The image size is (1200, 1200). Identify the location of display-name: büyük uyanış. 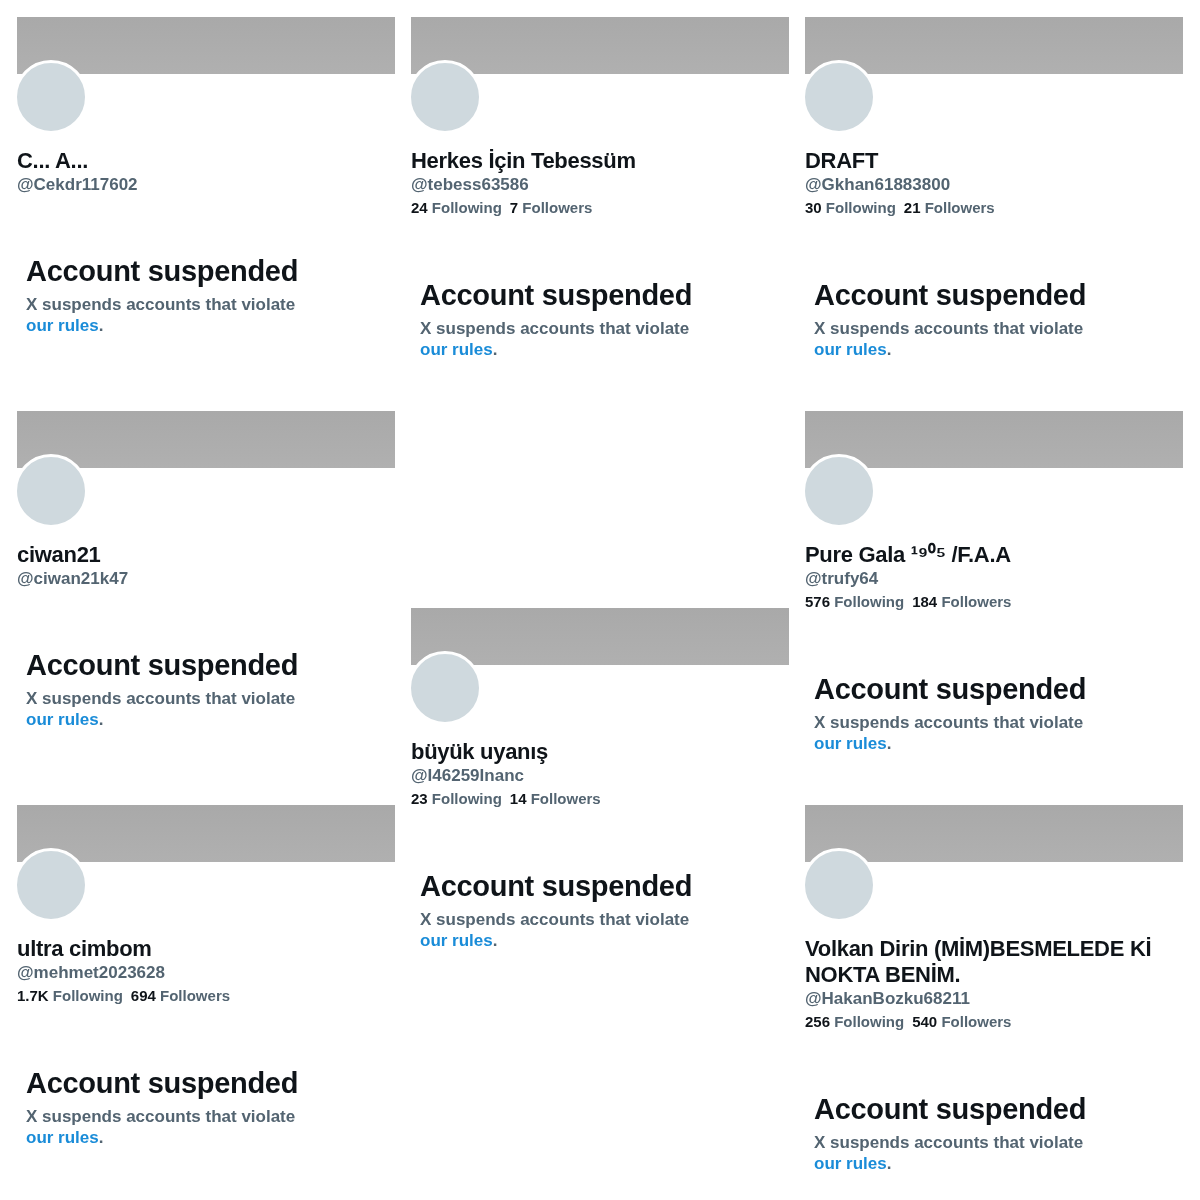
(480, 752).